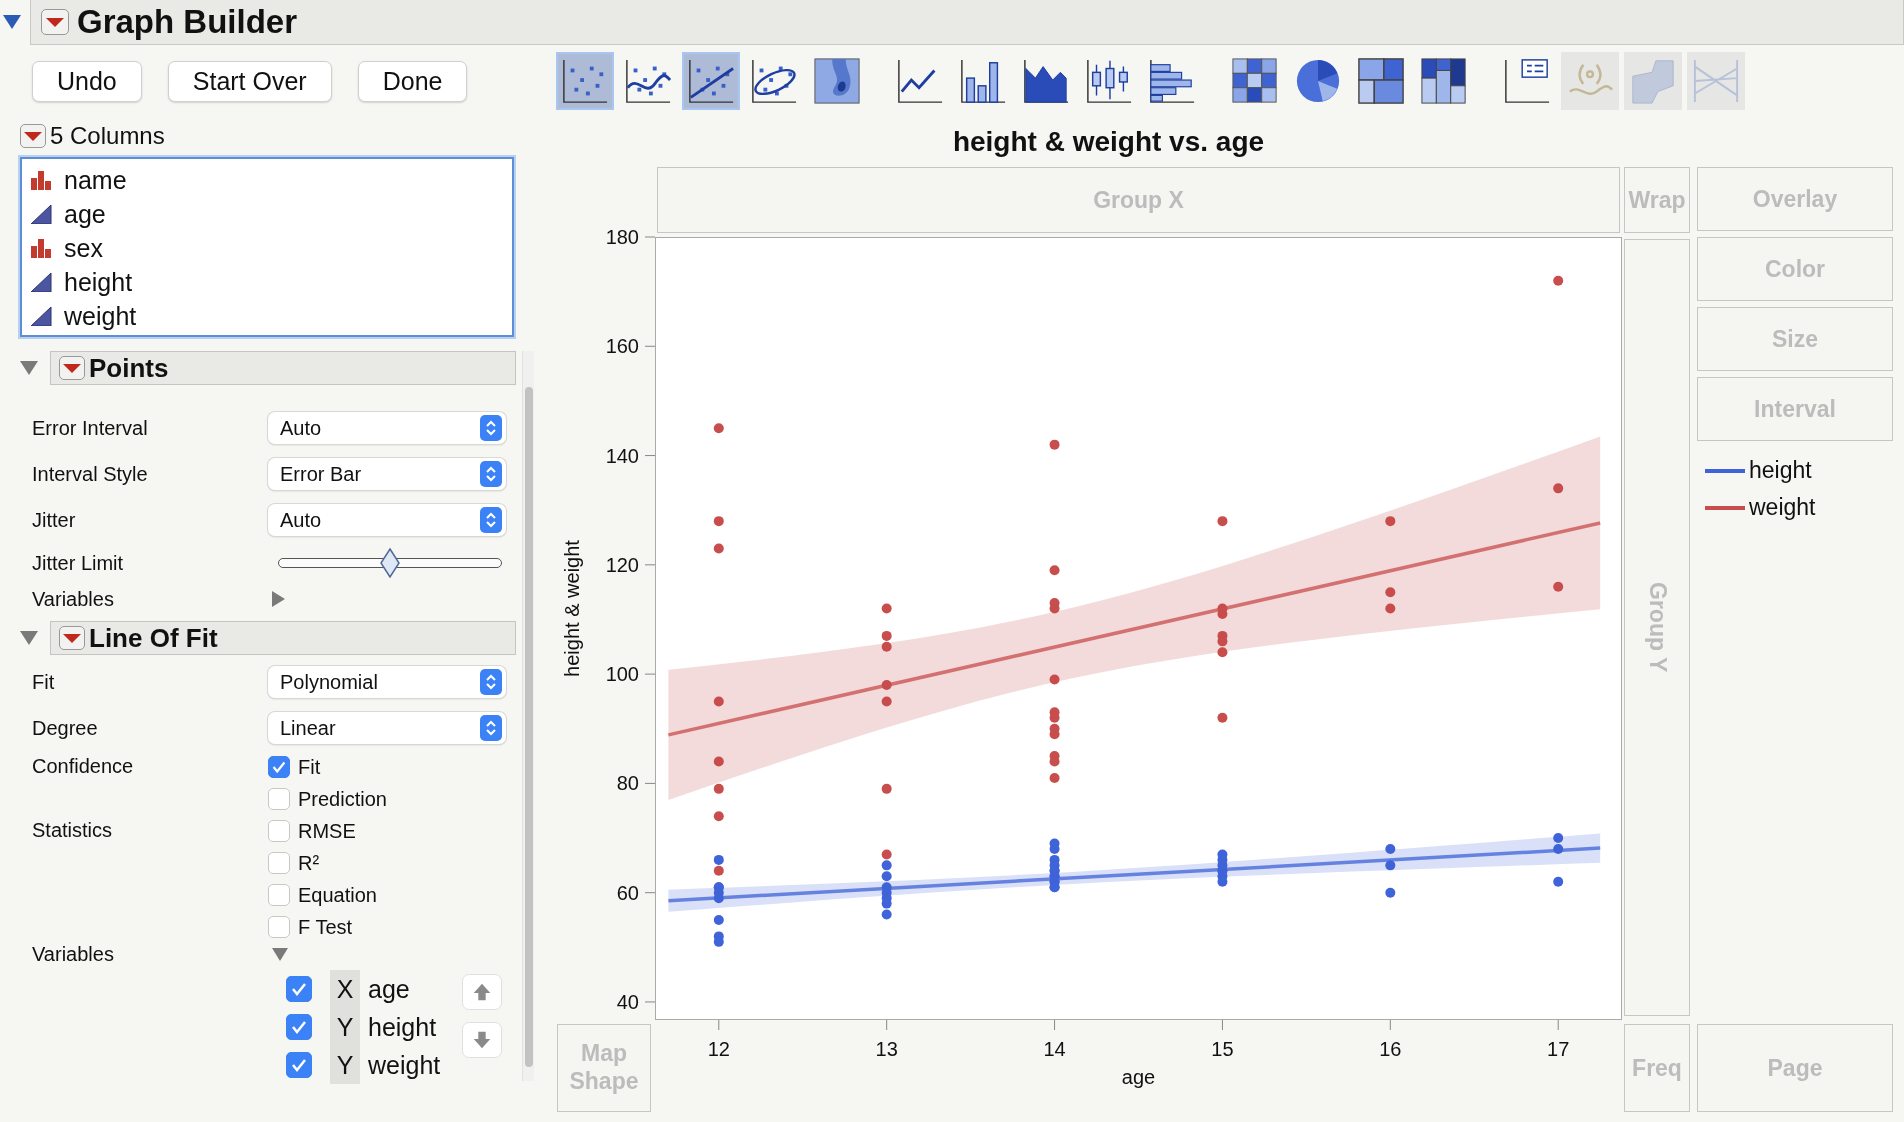  What do you see at coordinates (1054, 1049) in the screenshot?
I see `tick-label: 14` at bounding box center [1054, 1049].